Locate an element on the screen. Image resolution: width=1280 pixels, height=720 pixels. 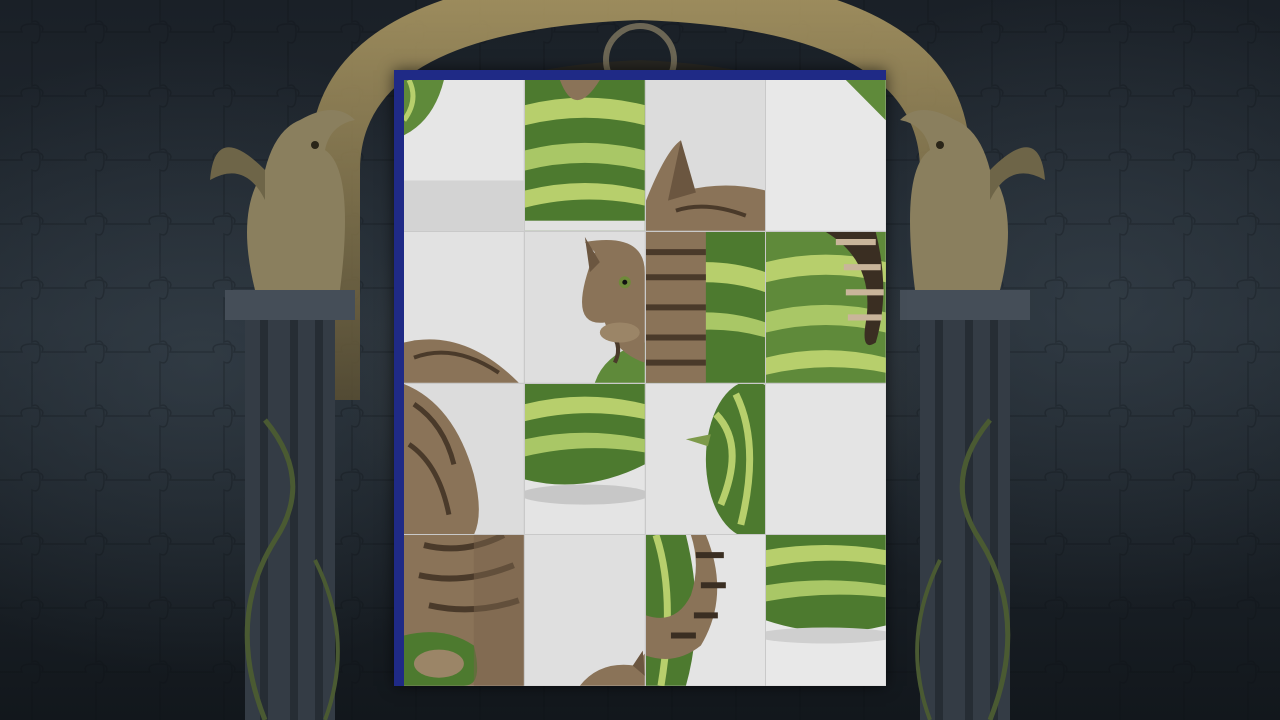
puzzle-tile-3: 3 is located at coordinates (705, 155).